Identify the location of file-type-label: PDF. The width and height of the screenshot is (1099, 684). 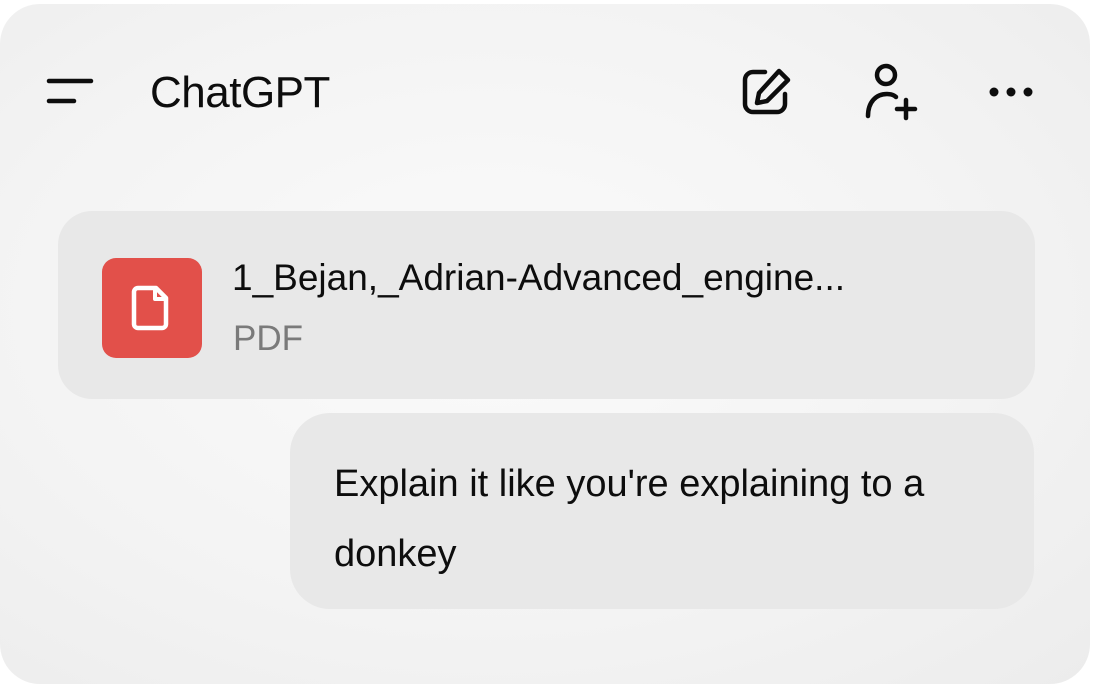
(268, 338).